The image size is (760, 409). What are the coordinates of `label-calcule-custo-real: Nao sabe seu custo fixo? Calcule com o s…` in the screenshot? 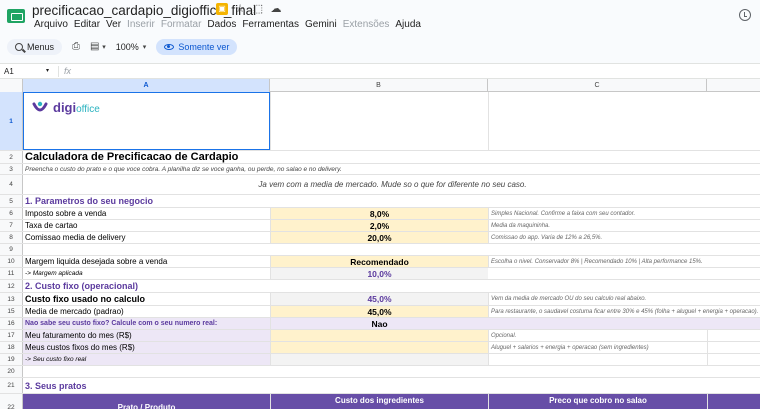 It's located at (146, 323).